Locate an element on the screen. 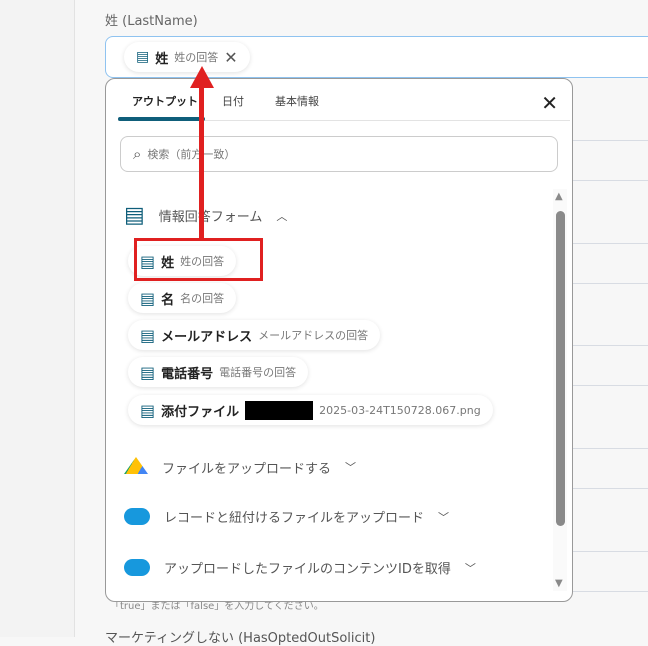  item-key: 名 is located at coordinates (168, 300).